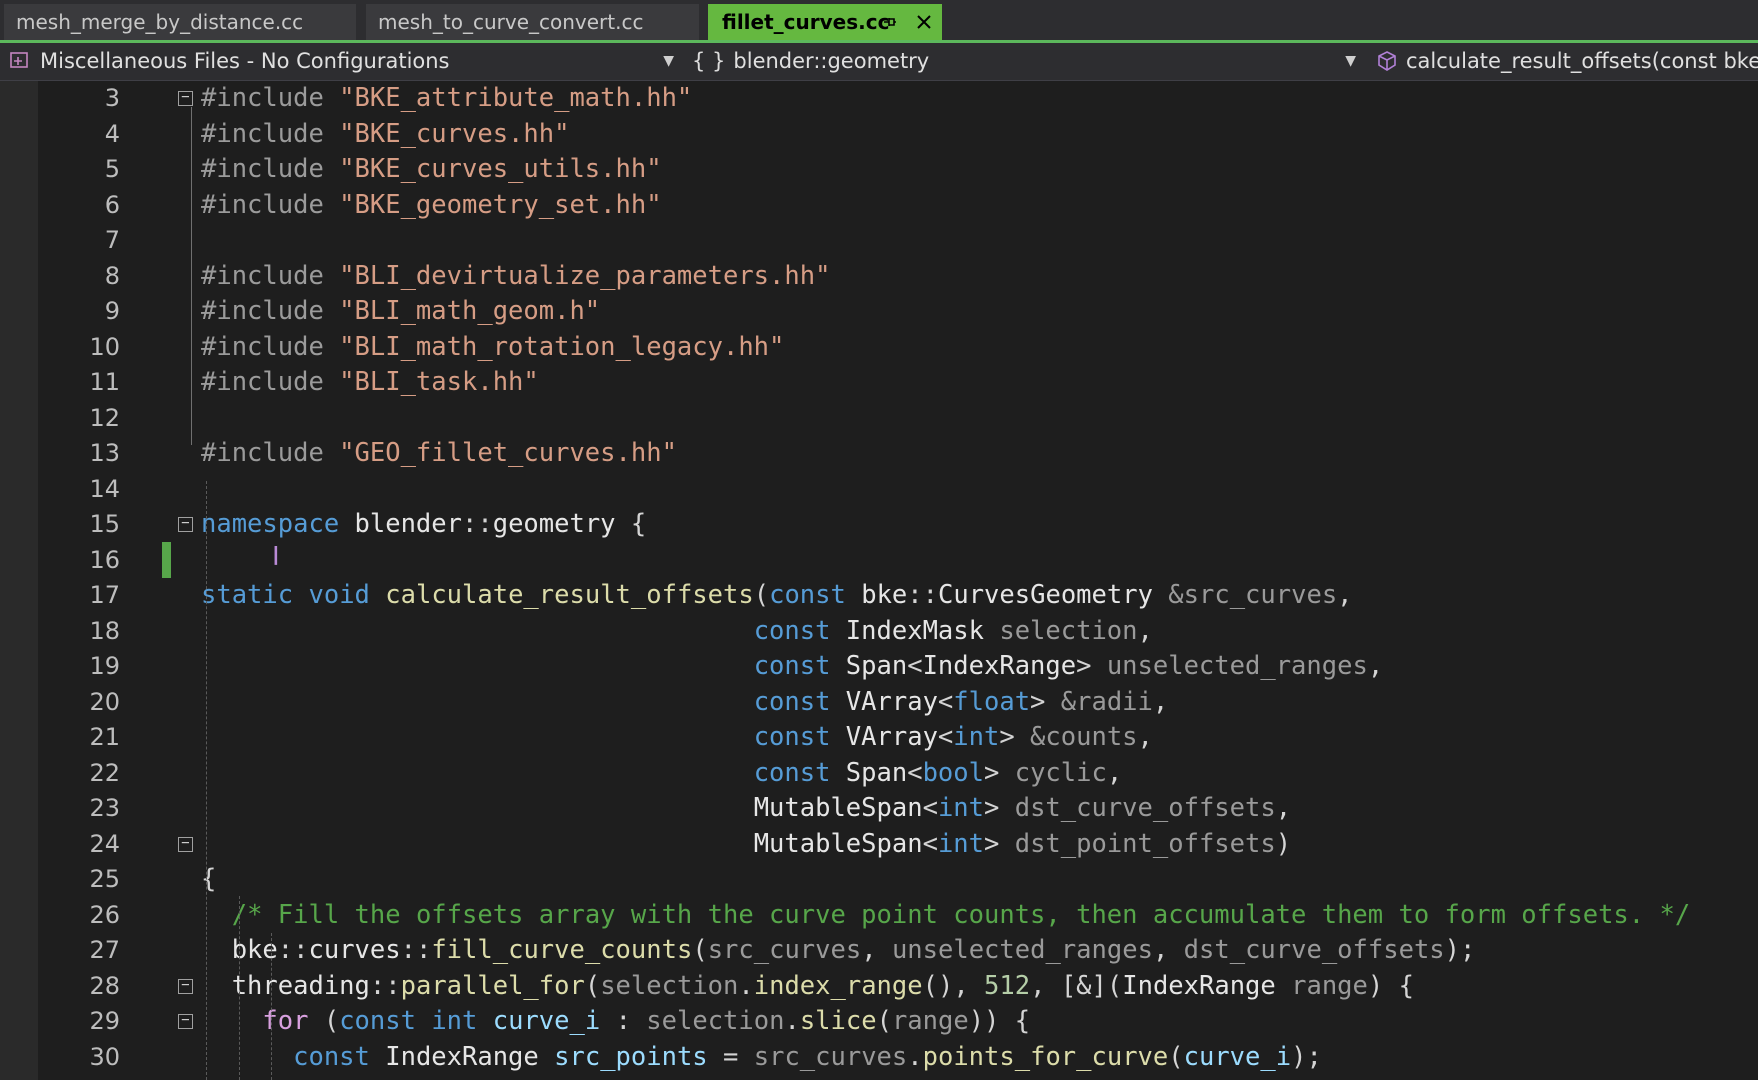  I want to click on code-text: #include "BKE_attribute_math.hh", so click(446, 99).